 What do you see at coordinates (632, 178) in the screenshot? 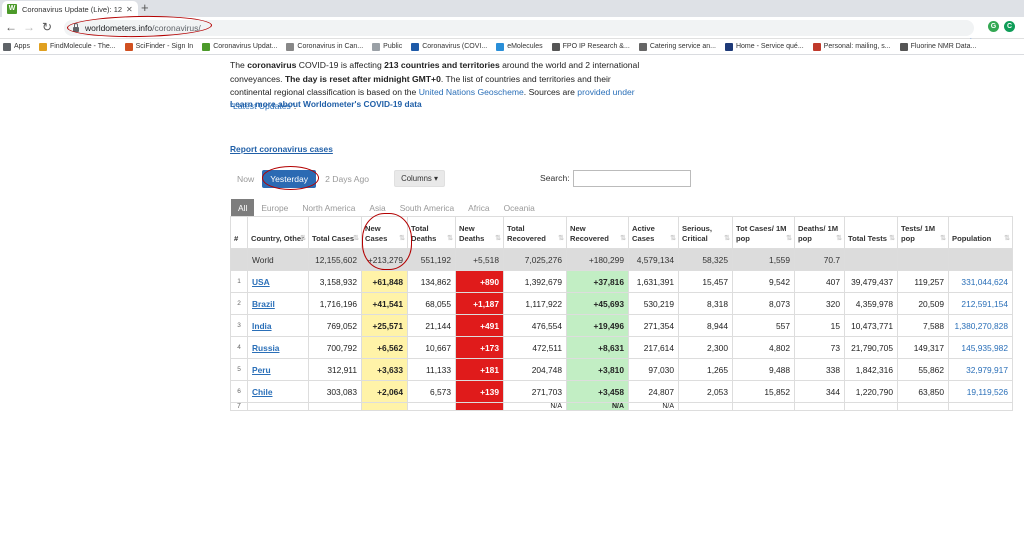
I see `search-input` at bounding box center [632, 178].